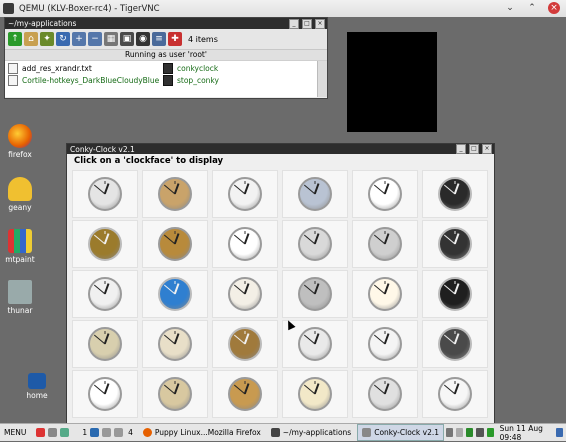 The image size is (566, 442). What do you see at coordinates (559, 432) in the screenshot?
I see `show-desktop-icon` at bounding box center [559, 432].